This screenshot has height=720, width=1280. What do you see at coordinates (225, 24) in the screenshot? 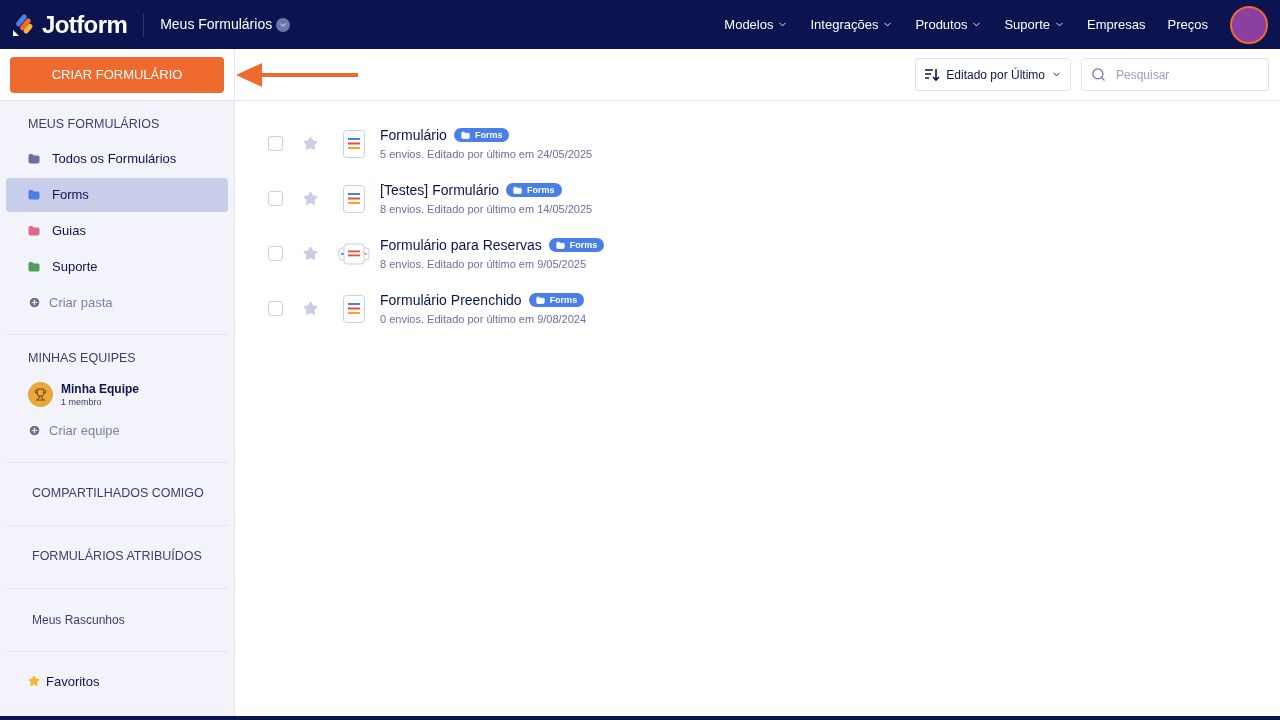
I see `workspace-menu: Meus Formulários` at bounding box center [225, 24].